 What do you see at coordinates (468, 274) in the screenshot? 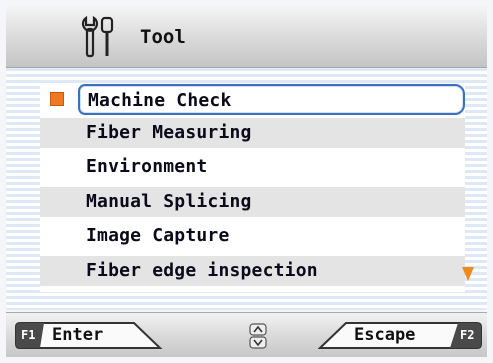
I see `down-arrow-icon` at bounding box center [468, 274].